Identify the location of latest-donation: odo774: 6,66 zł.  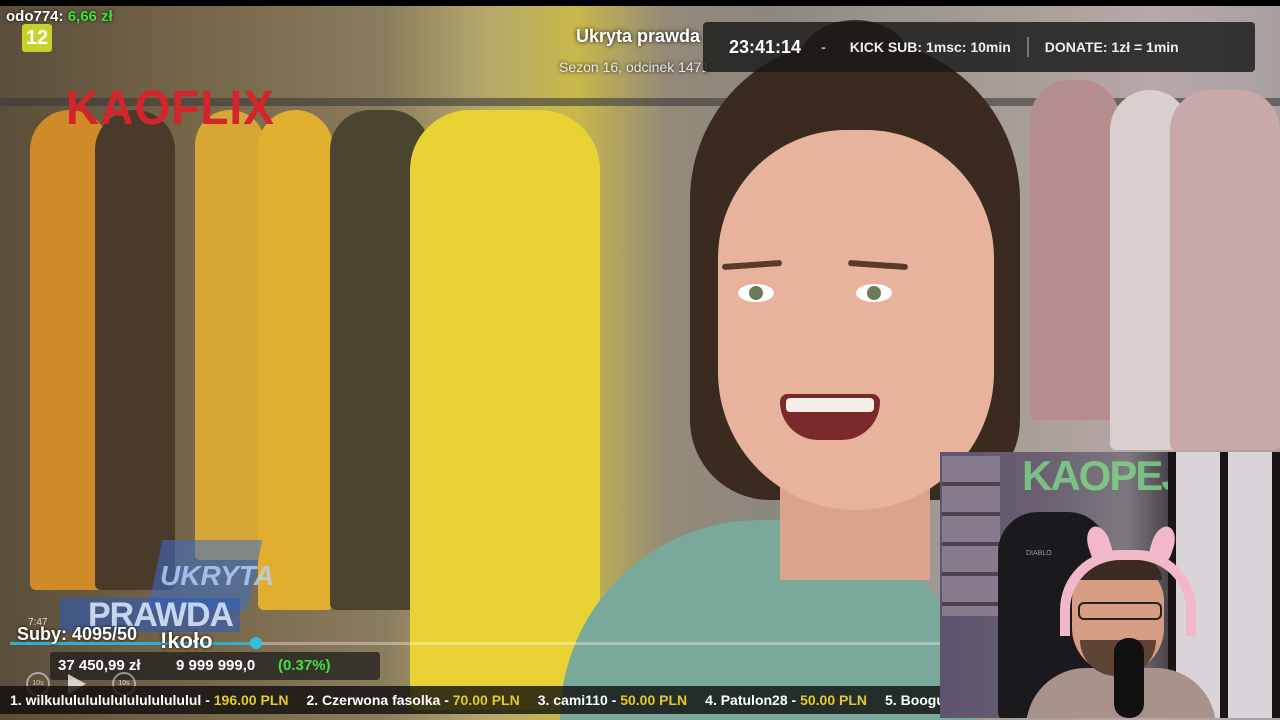
(59, 16).